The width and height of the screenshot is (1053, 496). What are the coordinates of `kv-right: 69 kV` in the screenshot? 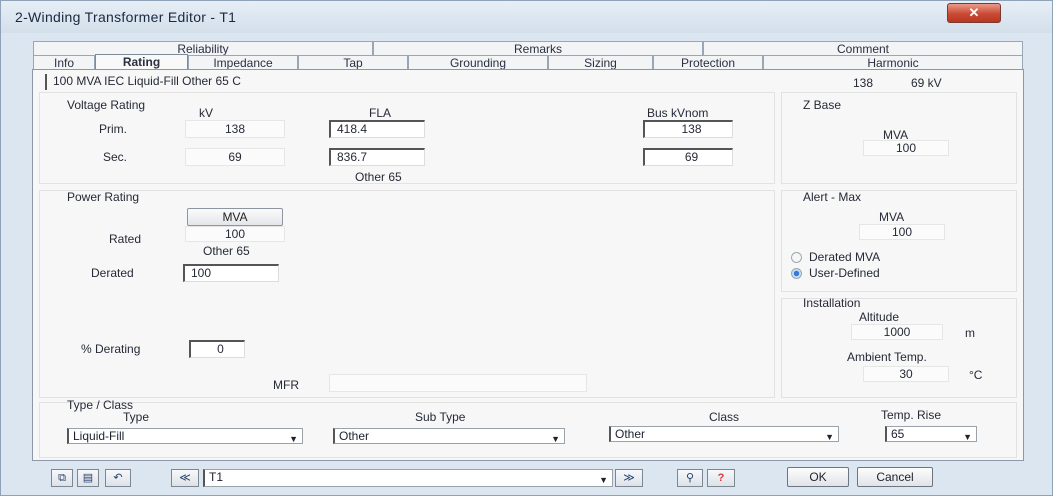 It's located at (926, 83).